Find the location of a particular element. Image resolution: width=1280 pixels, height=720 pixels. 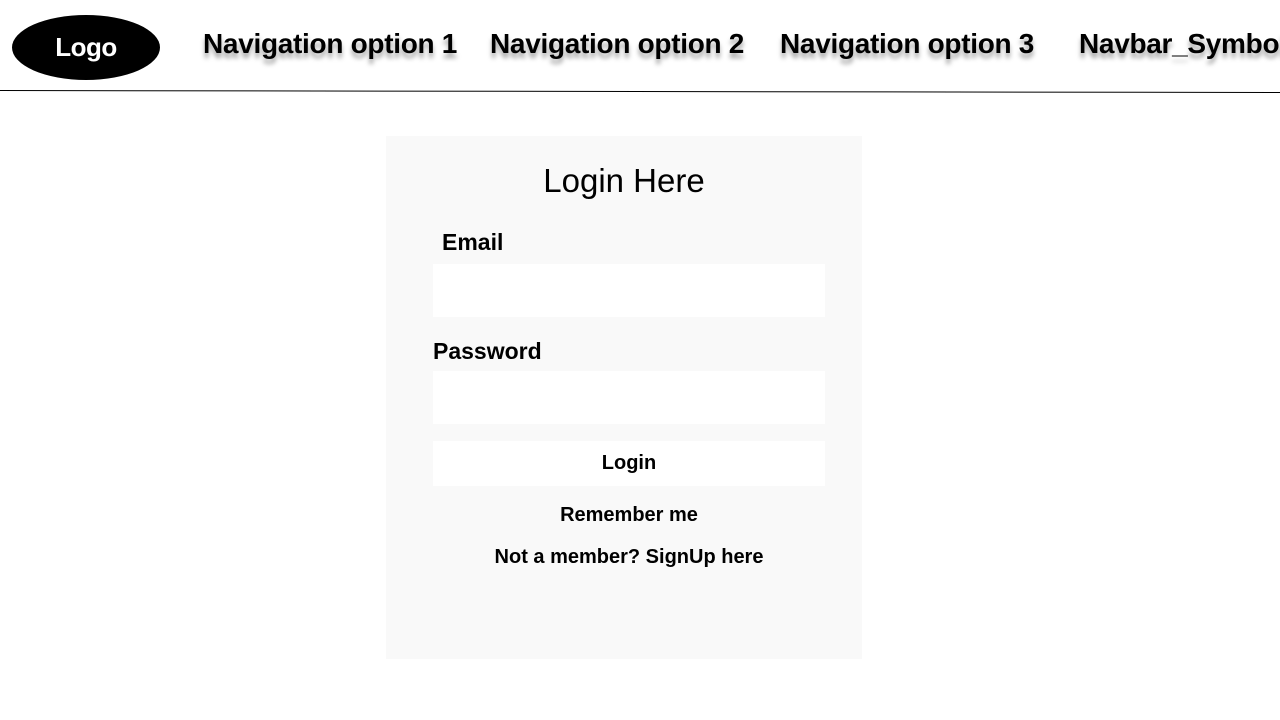

password-label: Password is located at coordinates (487, 351).